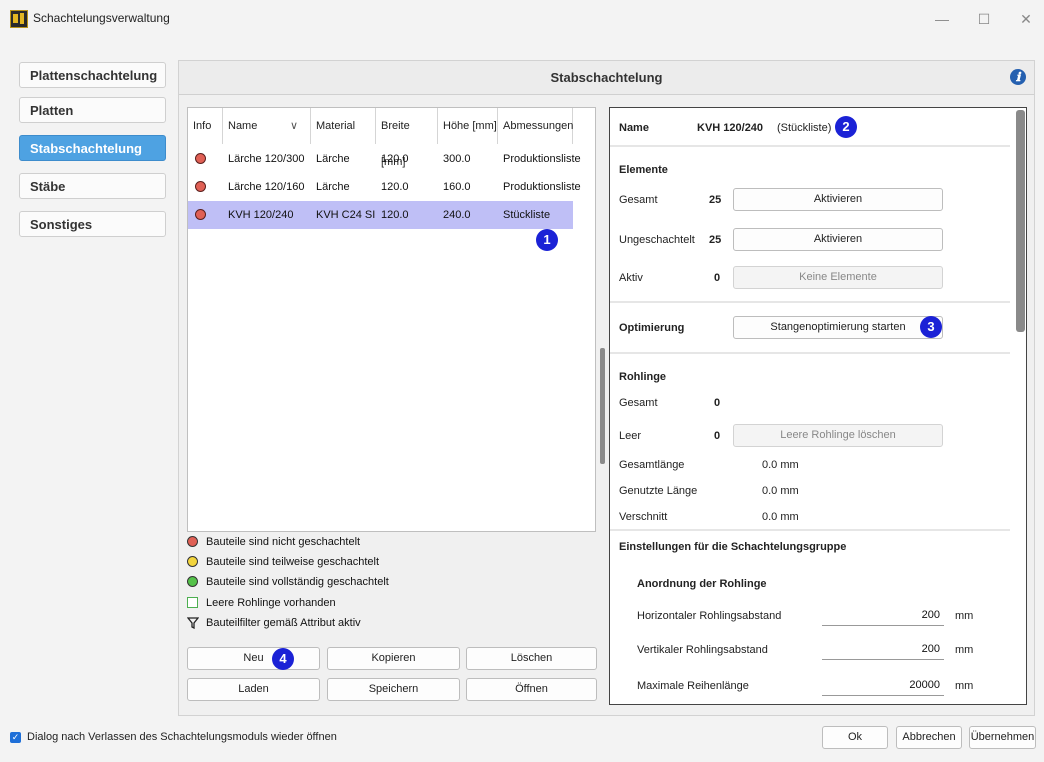  I want to click on name-suffix: (Stückliste), so click(804, 128).